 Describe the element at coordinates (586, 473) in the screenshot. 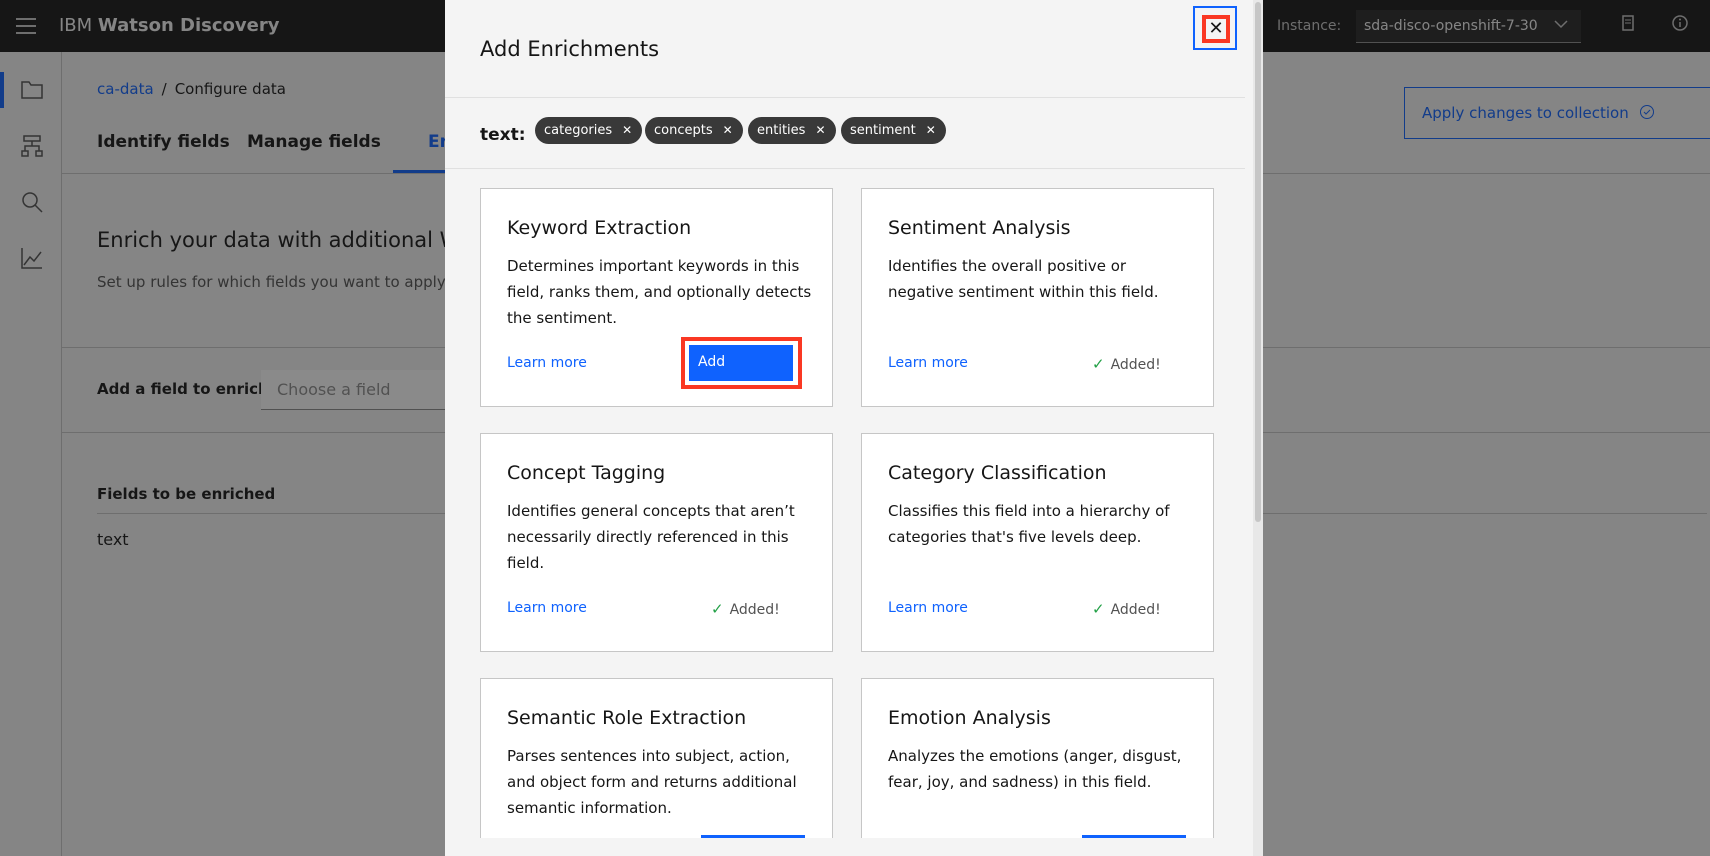

I see `card-title: Concept Tagging` at that location.